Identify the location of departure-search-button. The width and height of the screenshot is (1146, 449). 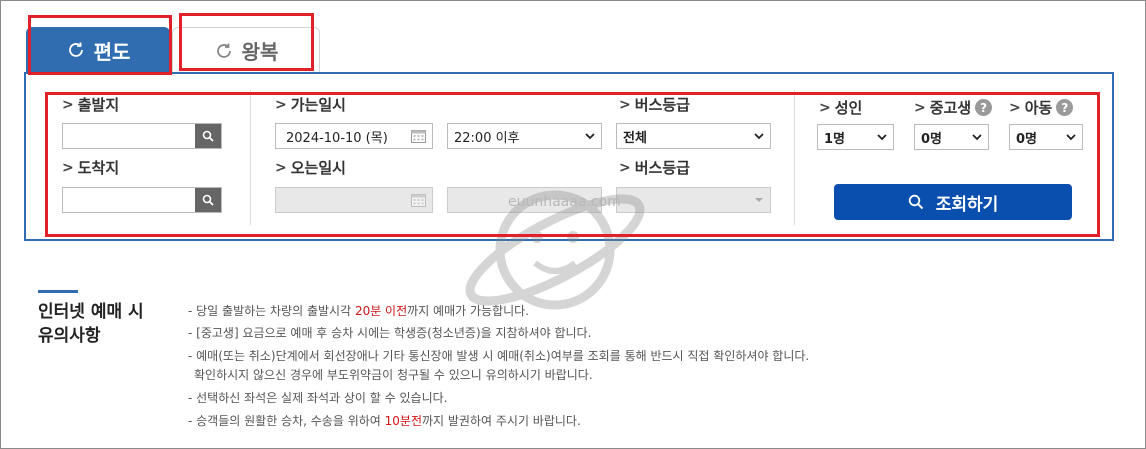
(208, 136).